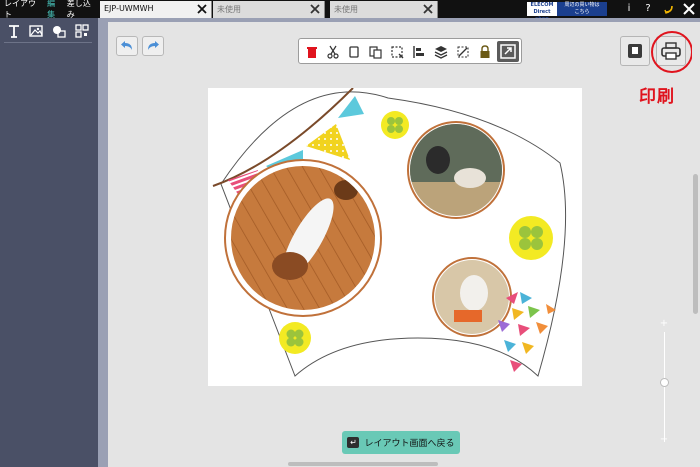 The image size is (700, 467). Describe the element at coordinates (55, 10) in the screenshot. I see `mode-tab-edit: 編集` at that location.